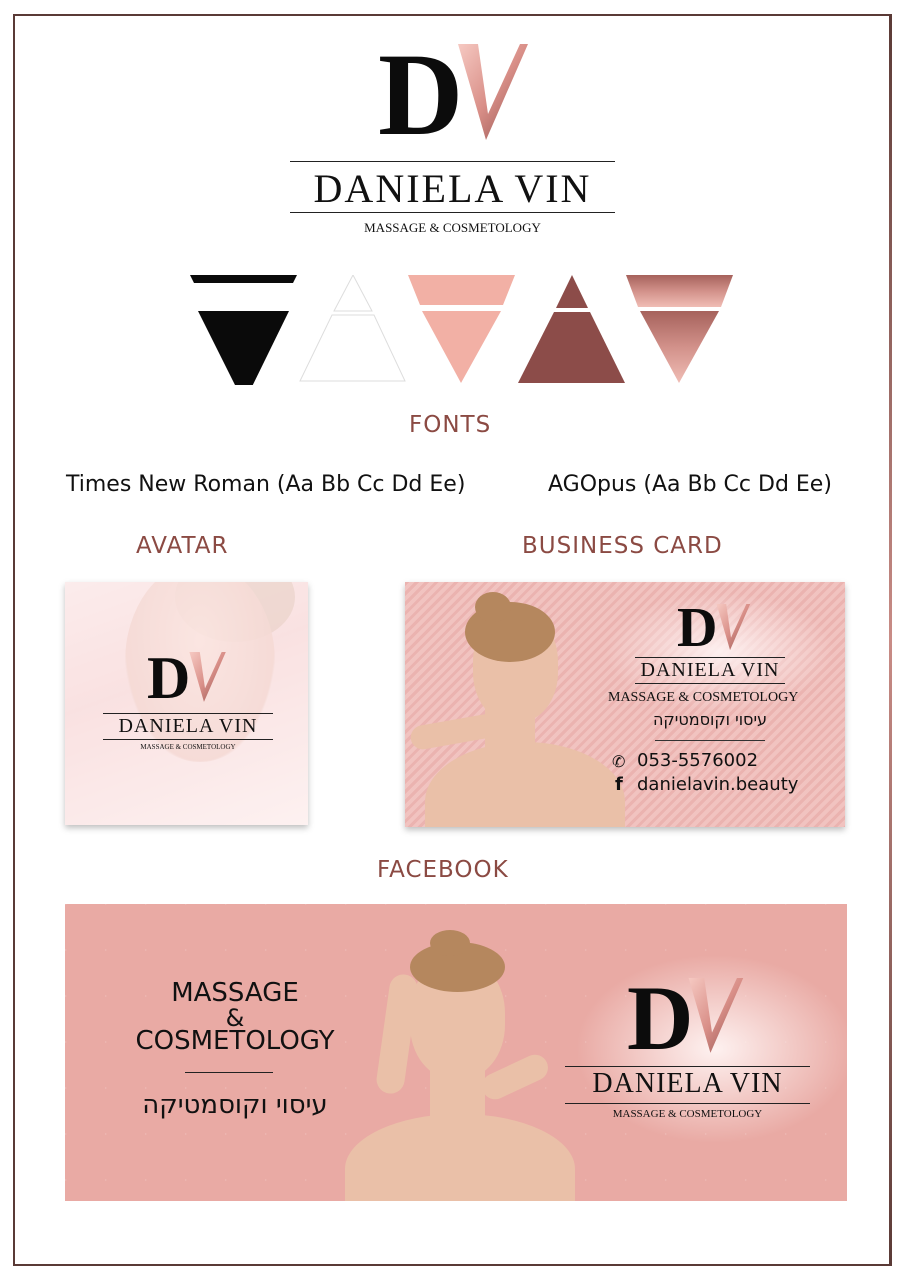 This screenshot has height=1280, width=905. What do you see at coordinates (452, 138) in the screenshot?
I see `main-logo: D DANIELA VIN MASSAGE & COSMETOLOGY` at bounding box center [452, 138].